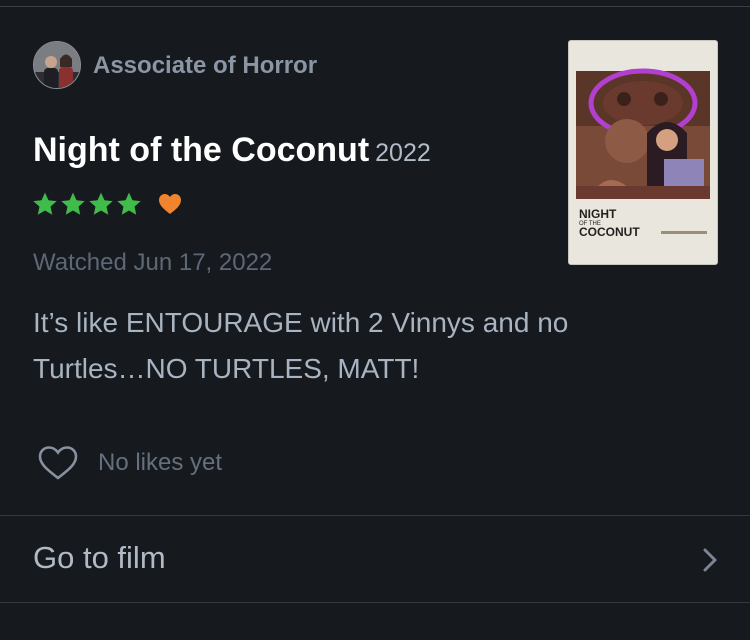 This screenshot has height=640, width=750. Describe the element at coordinates (375, 6) in the screenshot. I see `top-divider` at that location.